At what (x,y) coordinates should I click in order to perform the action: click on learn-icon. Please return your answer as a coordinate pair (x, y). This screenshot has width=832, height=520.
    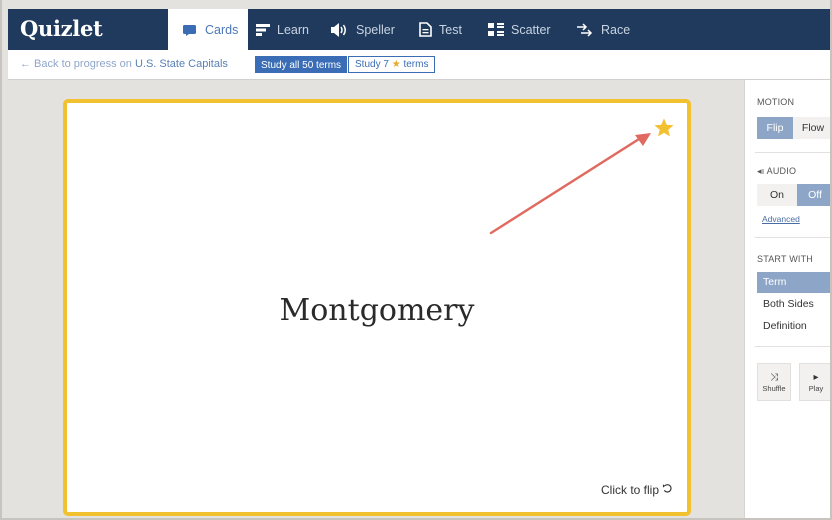
    Looking at the image, I should click on (263, 29).